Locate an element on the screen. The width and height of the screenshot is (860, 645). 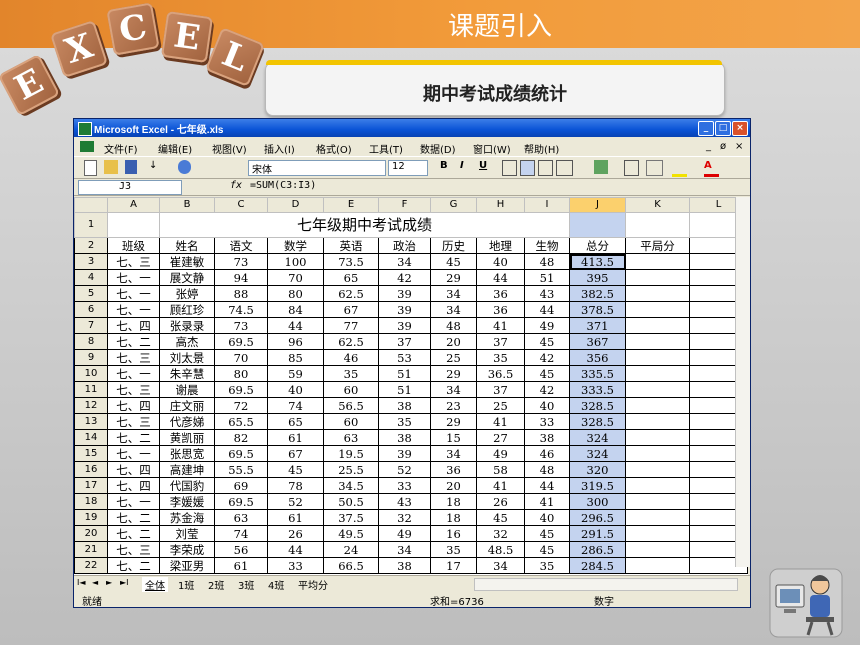
cell: 296.5 is located at coordinates (597, 517).